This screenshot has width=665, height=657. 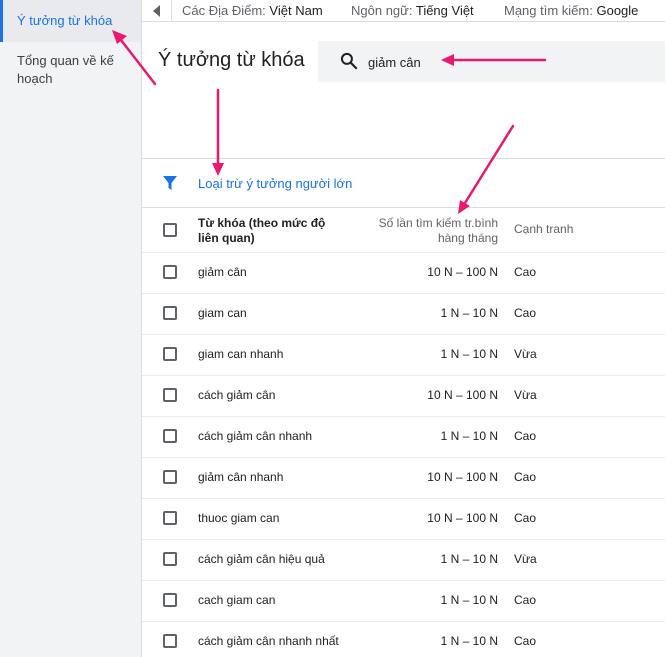 I want to click on page-title: Ý tưởng từ khóa, so click(x=231, y=60).